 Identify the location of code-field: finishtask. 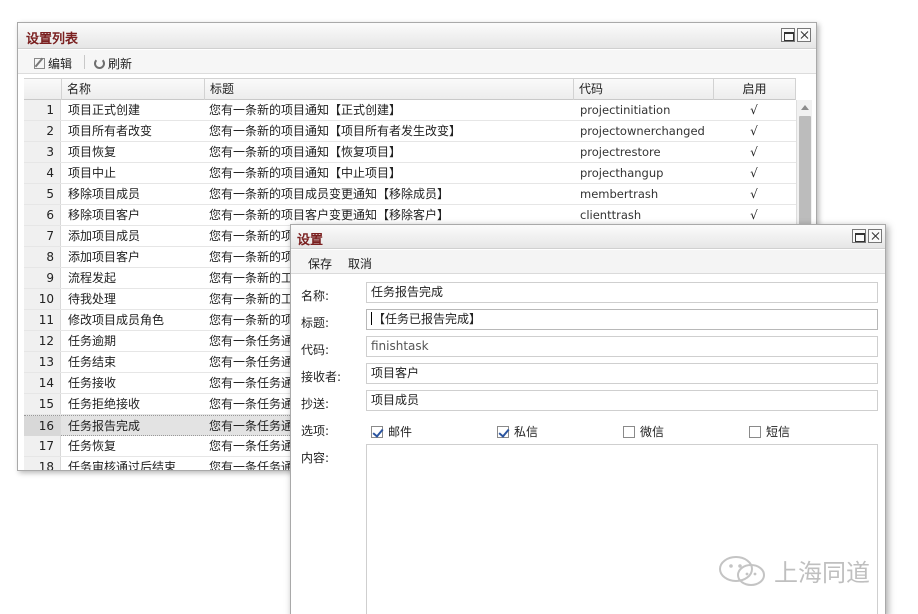
(622, 346).